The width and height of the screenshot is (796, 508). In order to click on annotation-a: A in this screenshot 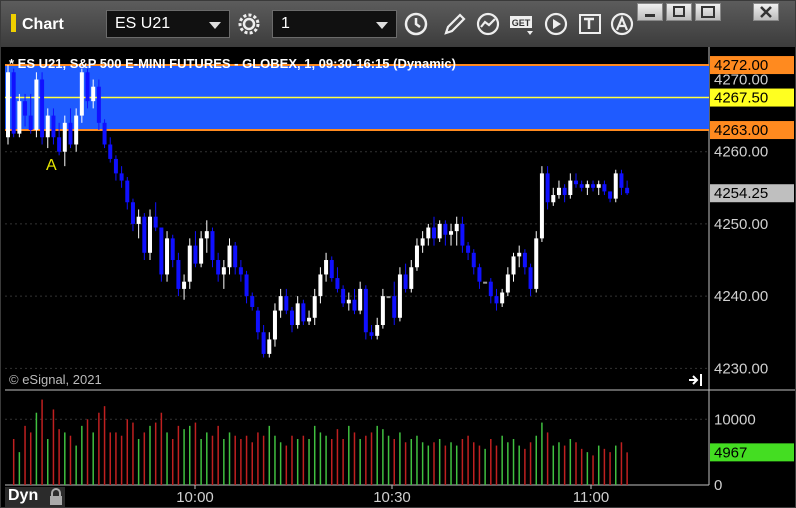, I will do `click(51, 165)`.